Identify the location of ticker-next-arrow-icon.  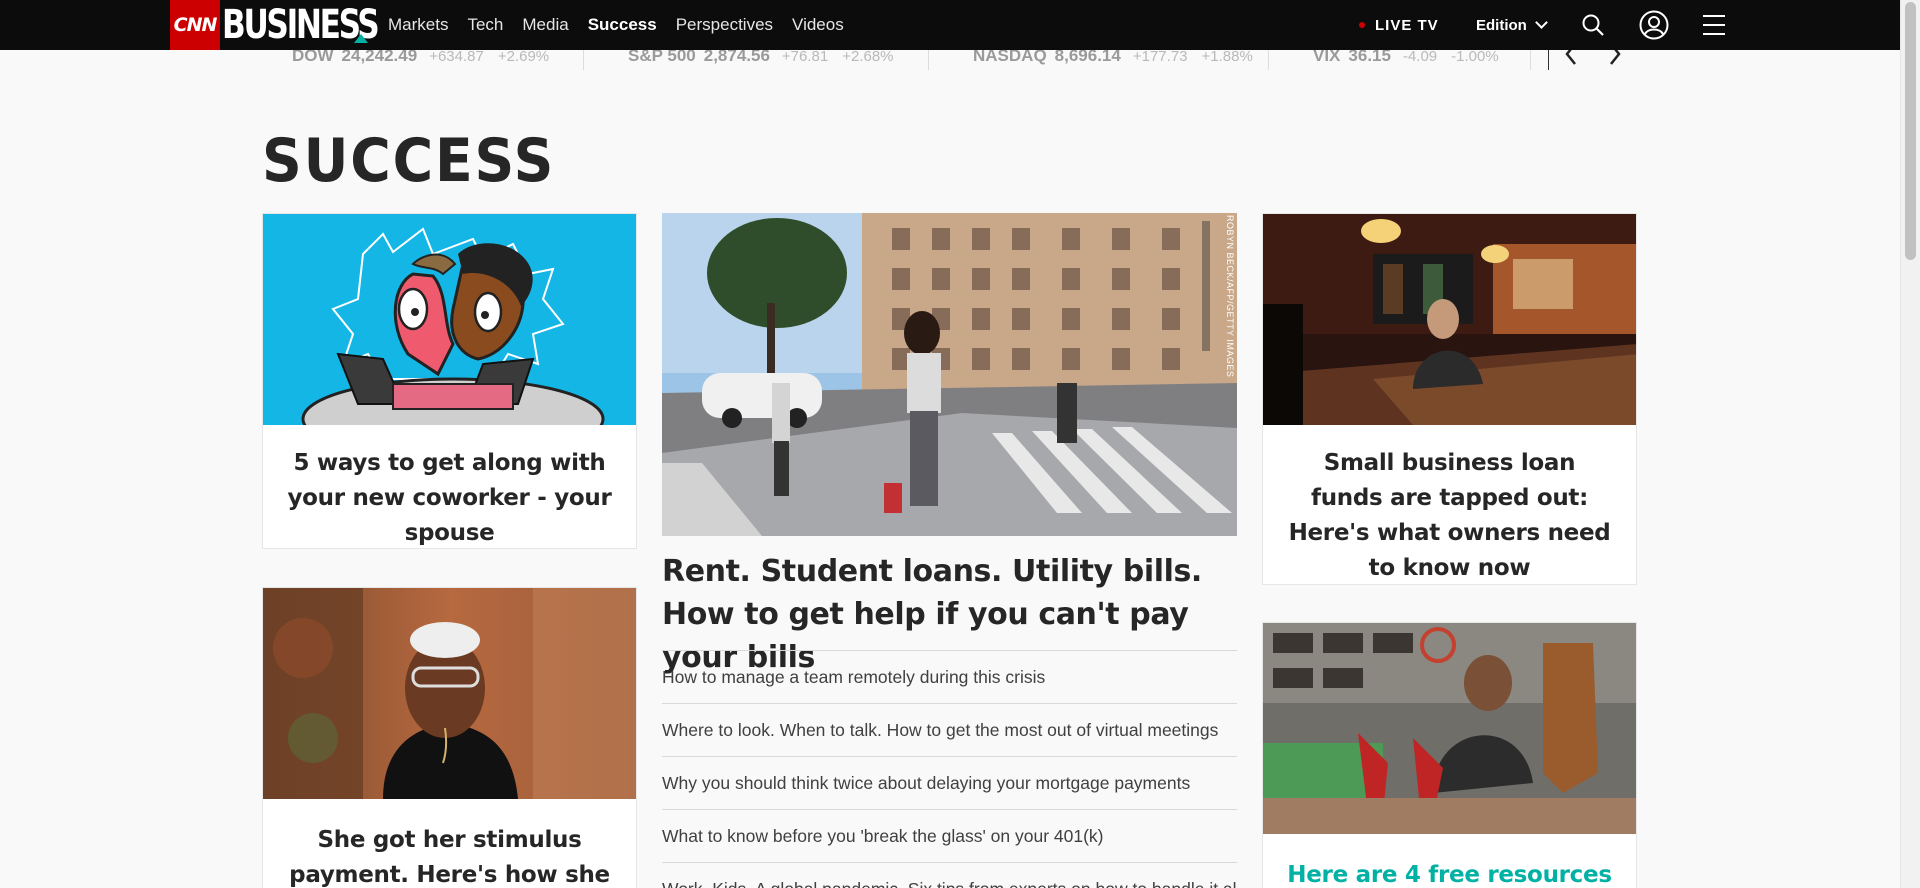
(1615, 60).